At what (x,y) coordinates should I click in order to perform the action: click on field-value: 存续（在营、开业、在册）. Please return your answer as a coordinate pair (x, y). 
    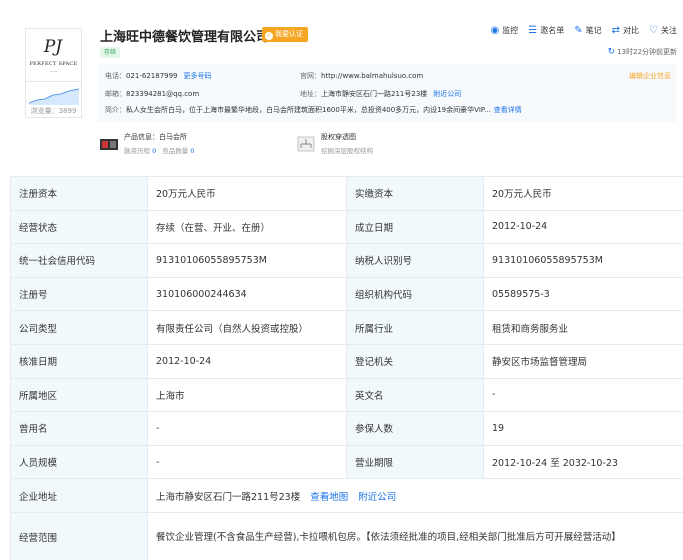
    Looking at the image, I should click on (247, 227).